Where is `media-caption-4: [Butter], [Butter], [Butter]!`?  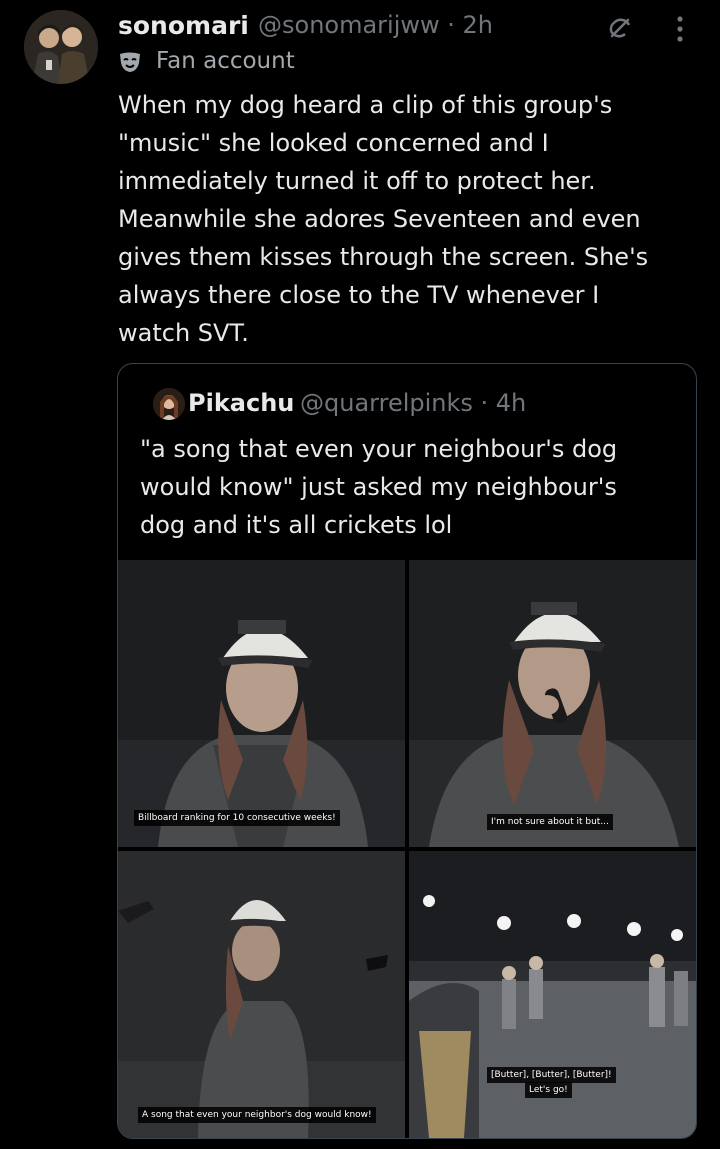 media-caption-4: [Butter], [Butter], [Butter]! is located at coordinates (551, 1075).